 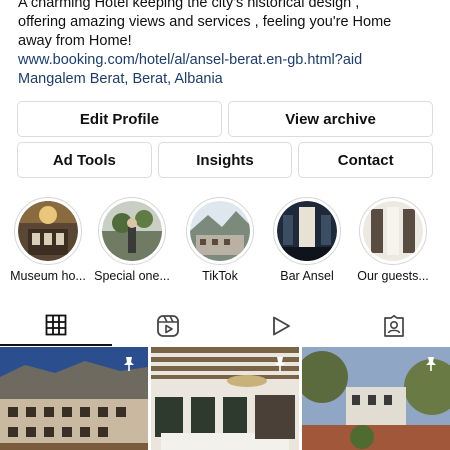 What do you see at coordinates (220, 276) in the screenshot?
I see `highlight-label: TikTok` at bounding box center [220, 276].